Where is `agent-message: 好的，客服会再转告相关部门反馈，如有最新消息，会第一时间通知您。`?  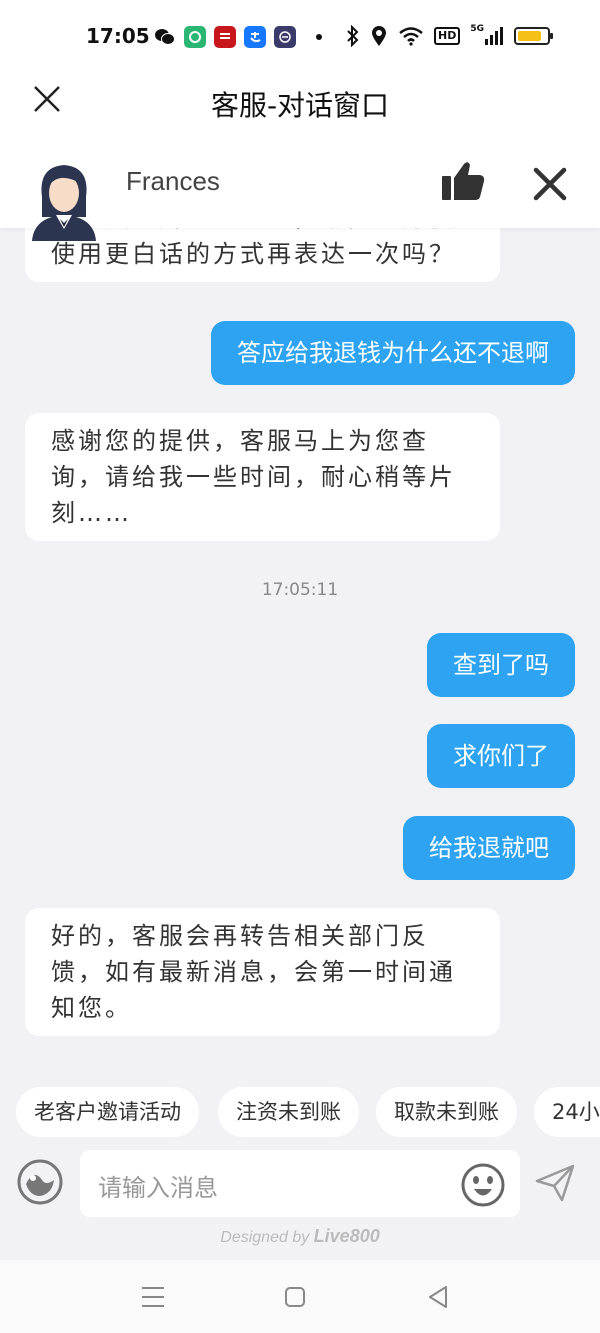 agent-message: 好的，客服会再转告相关部门反馈，如有最新消息，会第一时间通知您。 is located at coordinates (262, 972).